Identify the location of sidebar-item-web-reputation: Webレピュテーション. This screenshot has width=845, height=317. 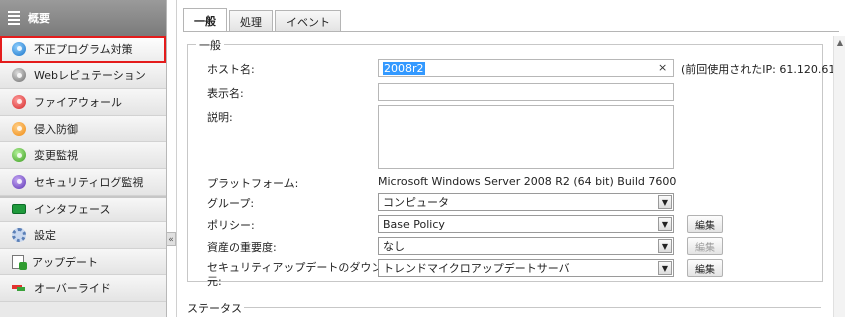
(83, 76).